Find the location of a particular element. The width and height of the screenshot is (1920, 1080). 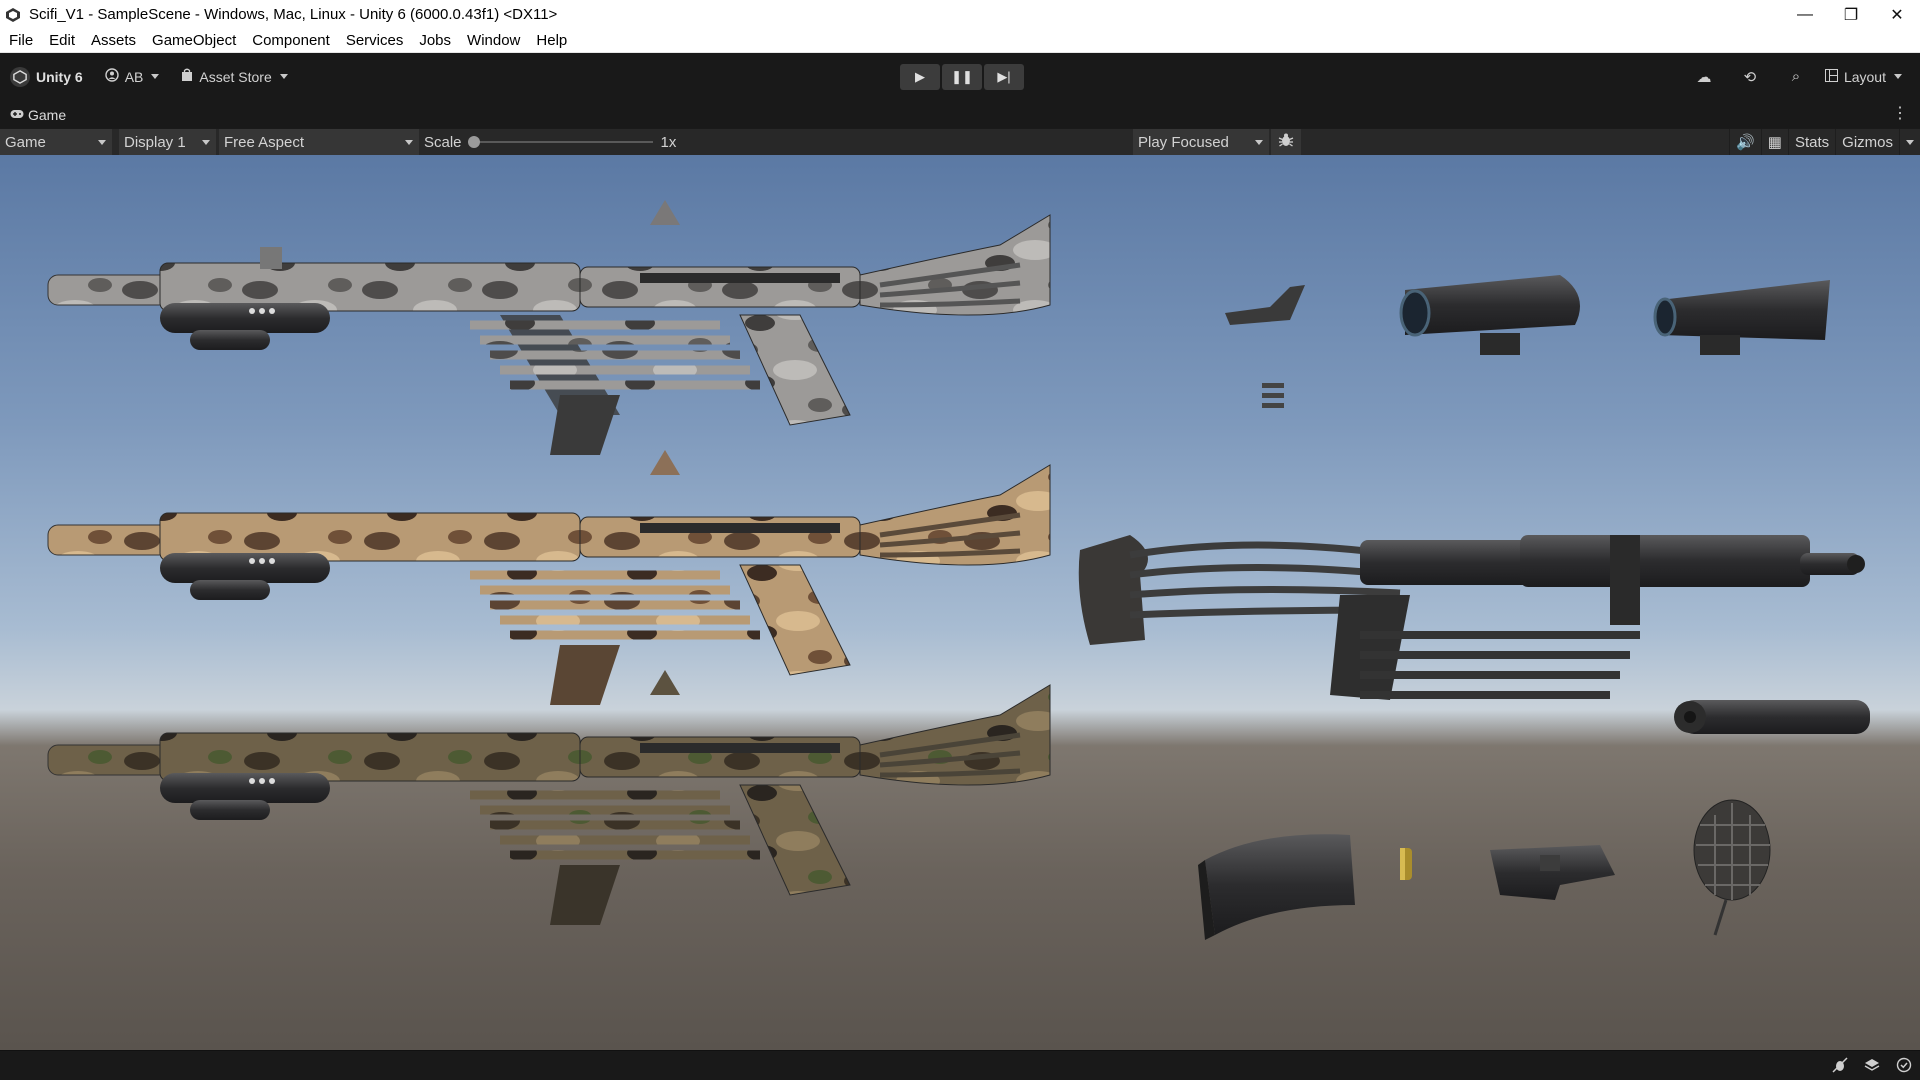

aspect-dropdown: Free Aspect is located at coordinates (319, 142).